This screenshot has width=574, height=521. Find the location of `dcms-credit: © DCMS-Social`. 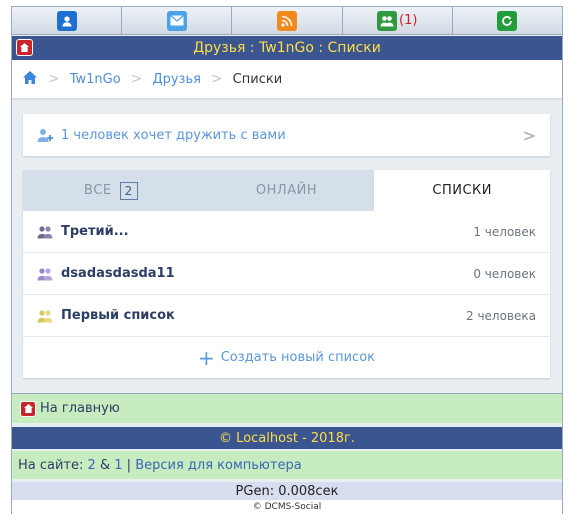

dcms-credit: © DCMS-Social is located at coordinates (287, 507).